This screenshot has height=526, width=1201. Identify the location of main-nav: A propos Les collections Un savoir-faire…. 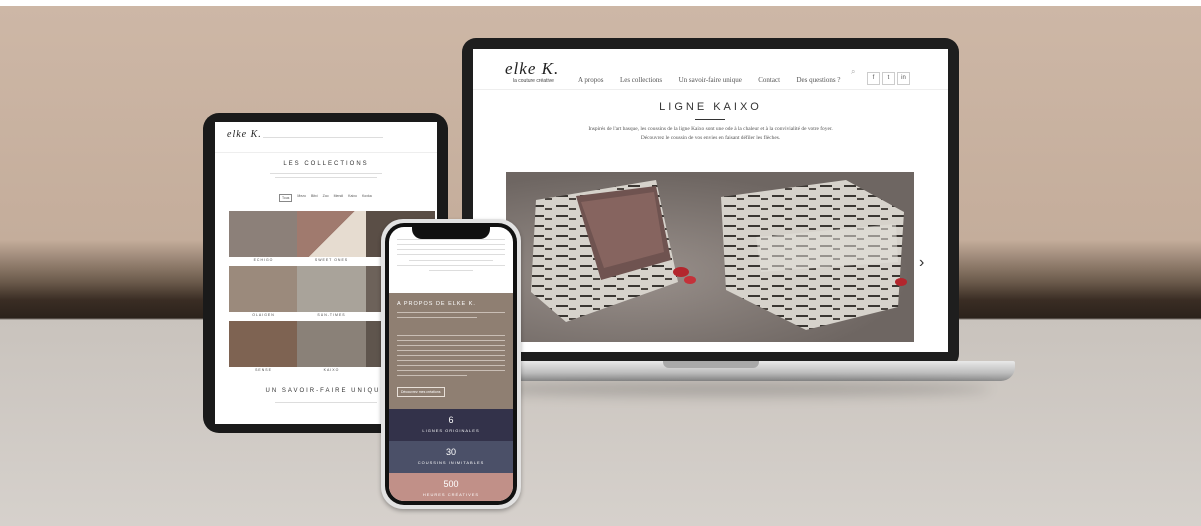
(715, 78).